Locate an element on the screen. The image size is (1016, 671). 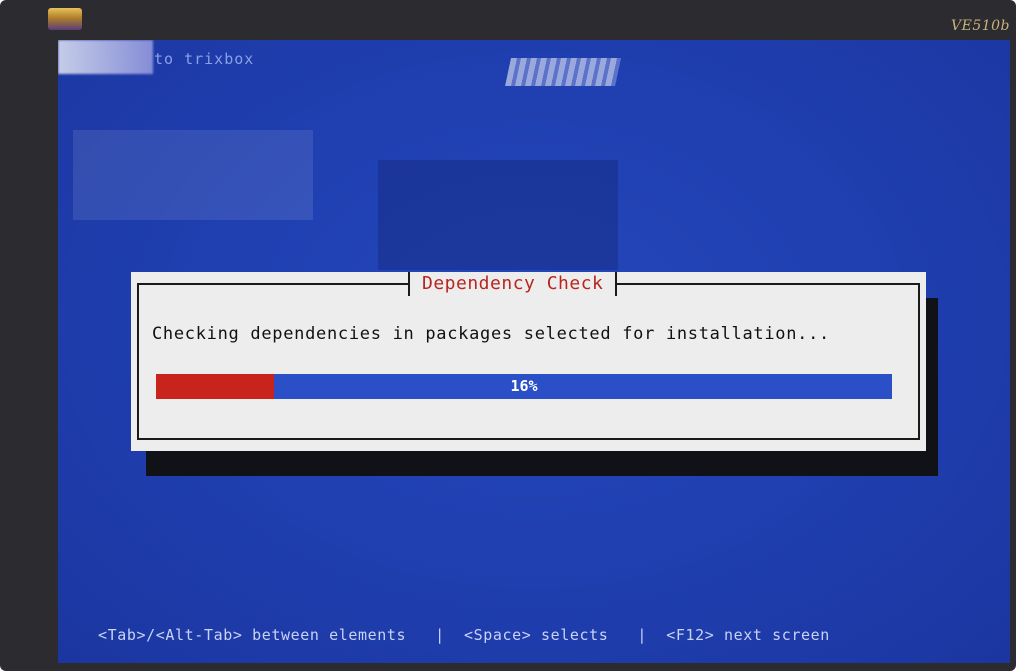
monitor-brand-logo is located at coordinates (65, 19).